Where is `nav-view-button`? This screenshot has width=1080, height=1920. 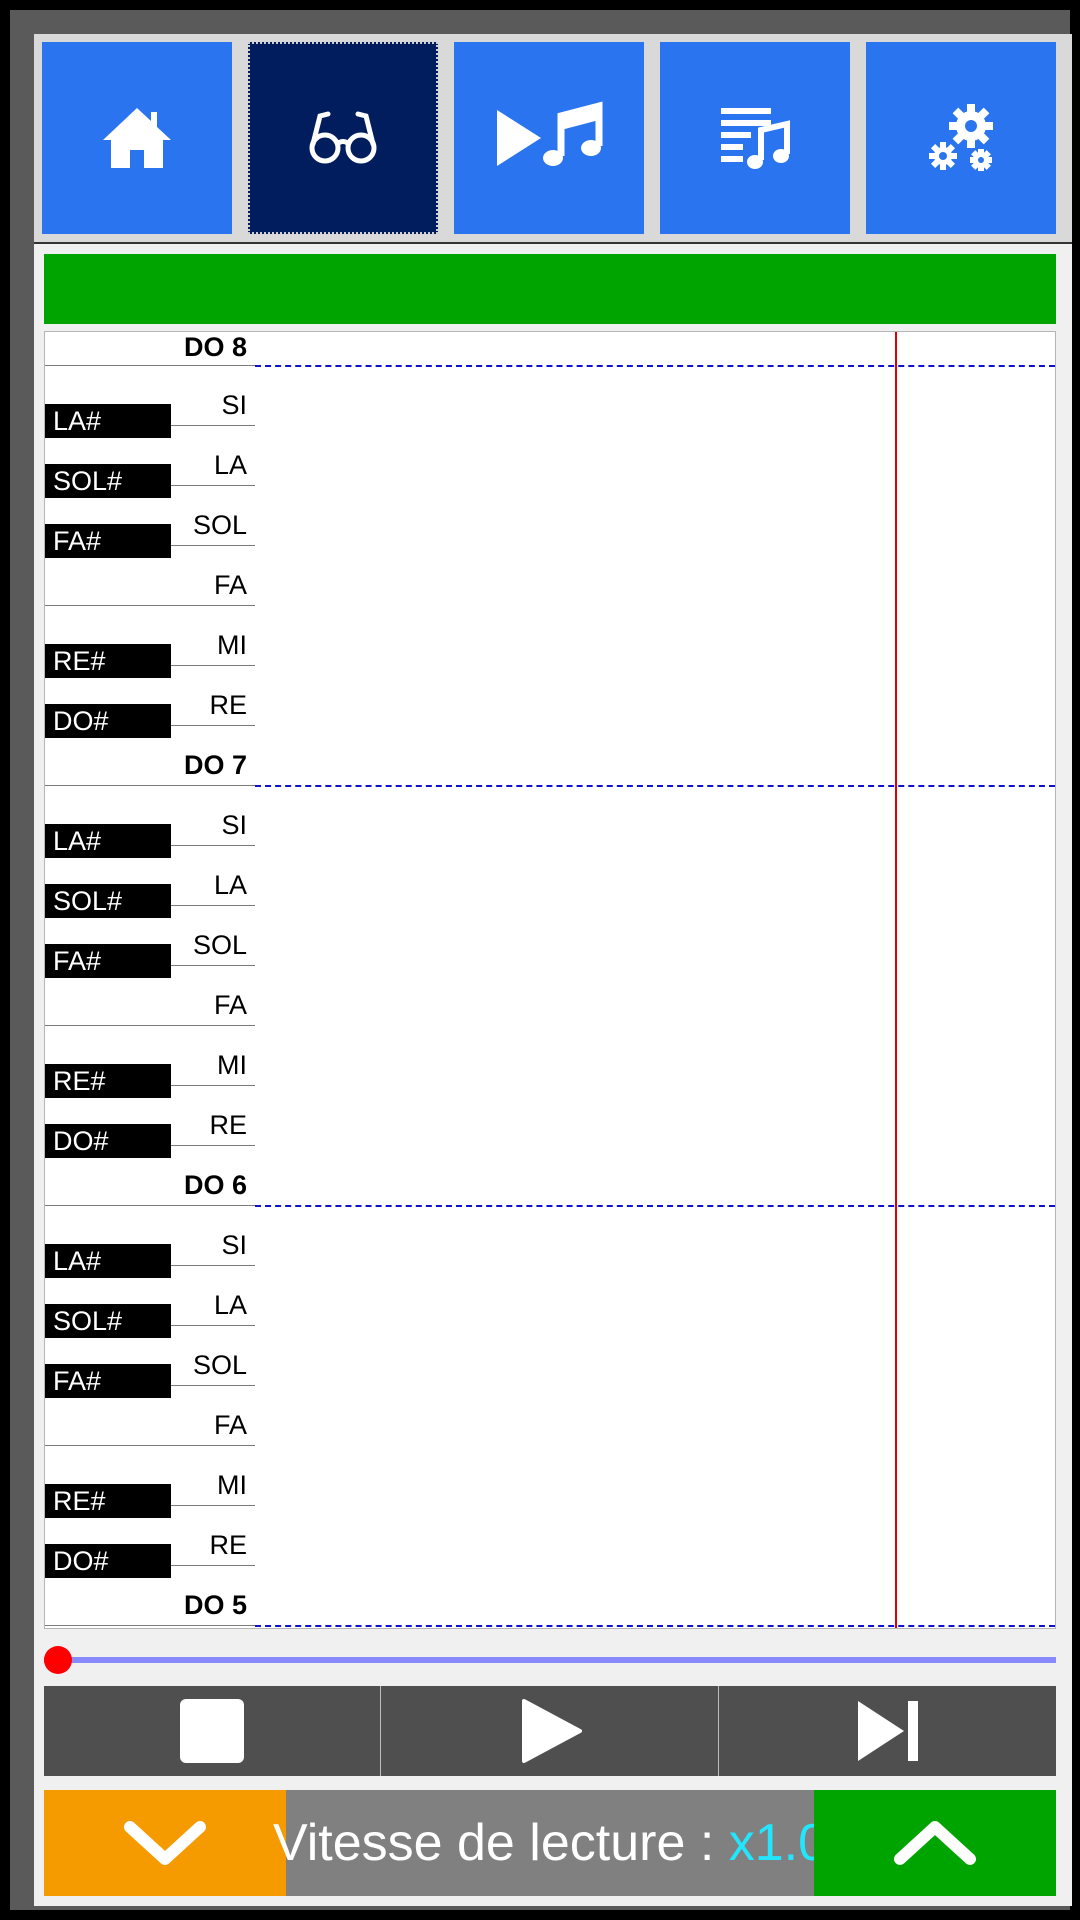
nav-view-button is located at coordinates (343, 138).